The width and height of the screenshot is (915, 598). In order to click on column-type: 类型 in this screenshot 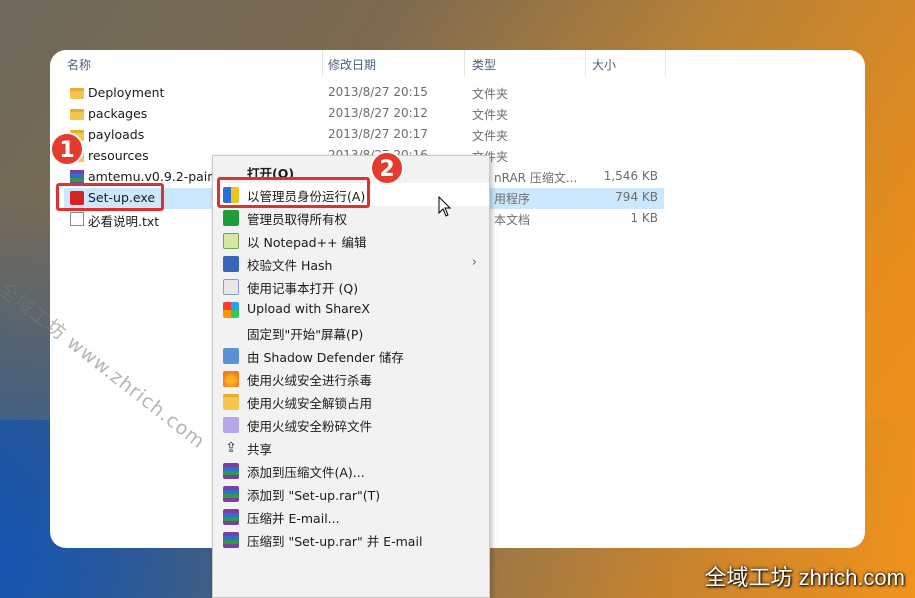, I will do `click(484, 64)`.